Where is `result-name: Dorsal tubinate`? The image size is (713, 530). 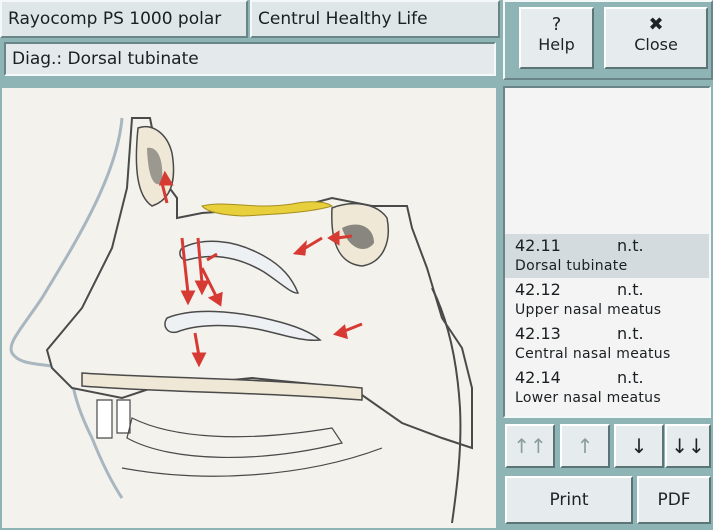 result-name: Dorsal tubinate is located at coordinates (571, 266).